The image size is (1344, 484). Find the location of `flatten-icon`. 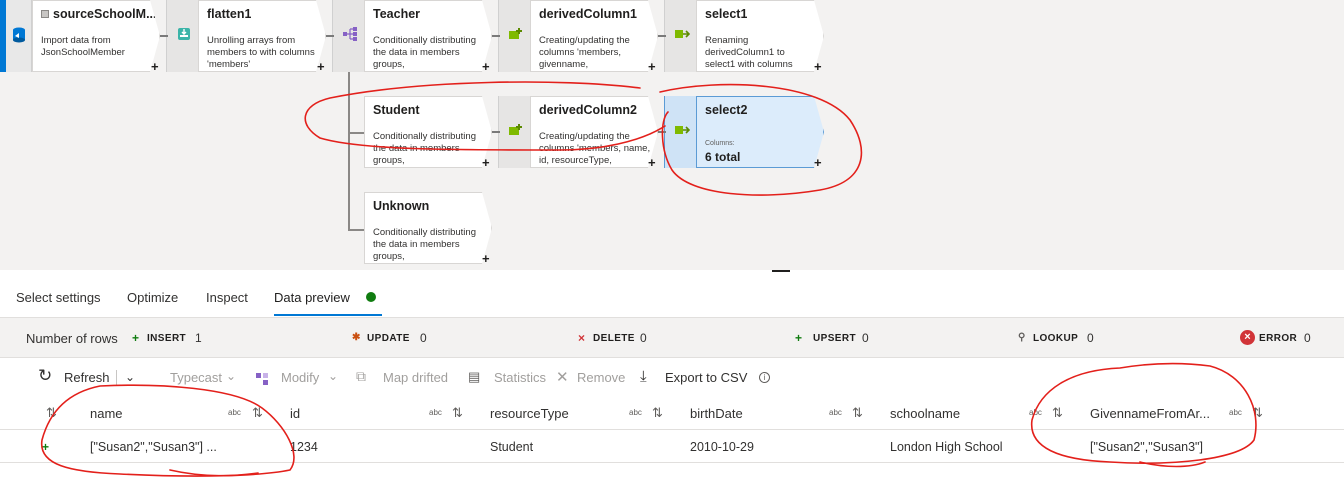

flatten-icon is located at coordinates (184, 34).